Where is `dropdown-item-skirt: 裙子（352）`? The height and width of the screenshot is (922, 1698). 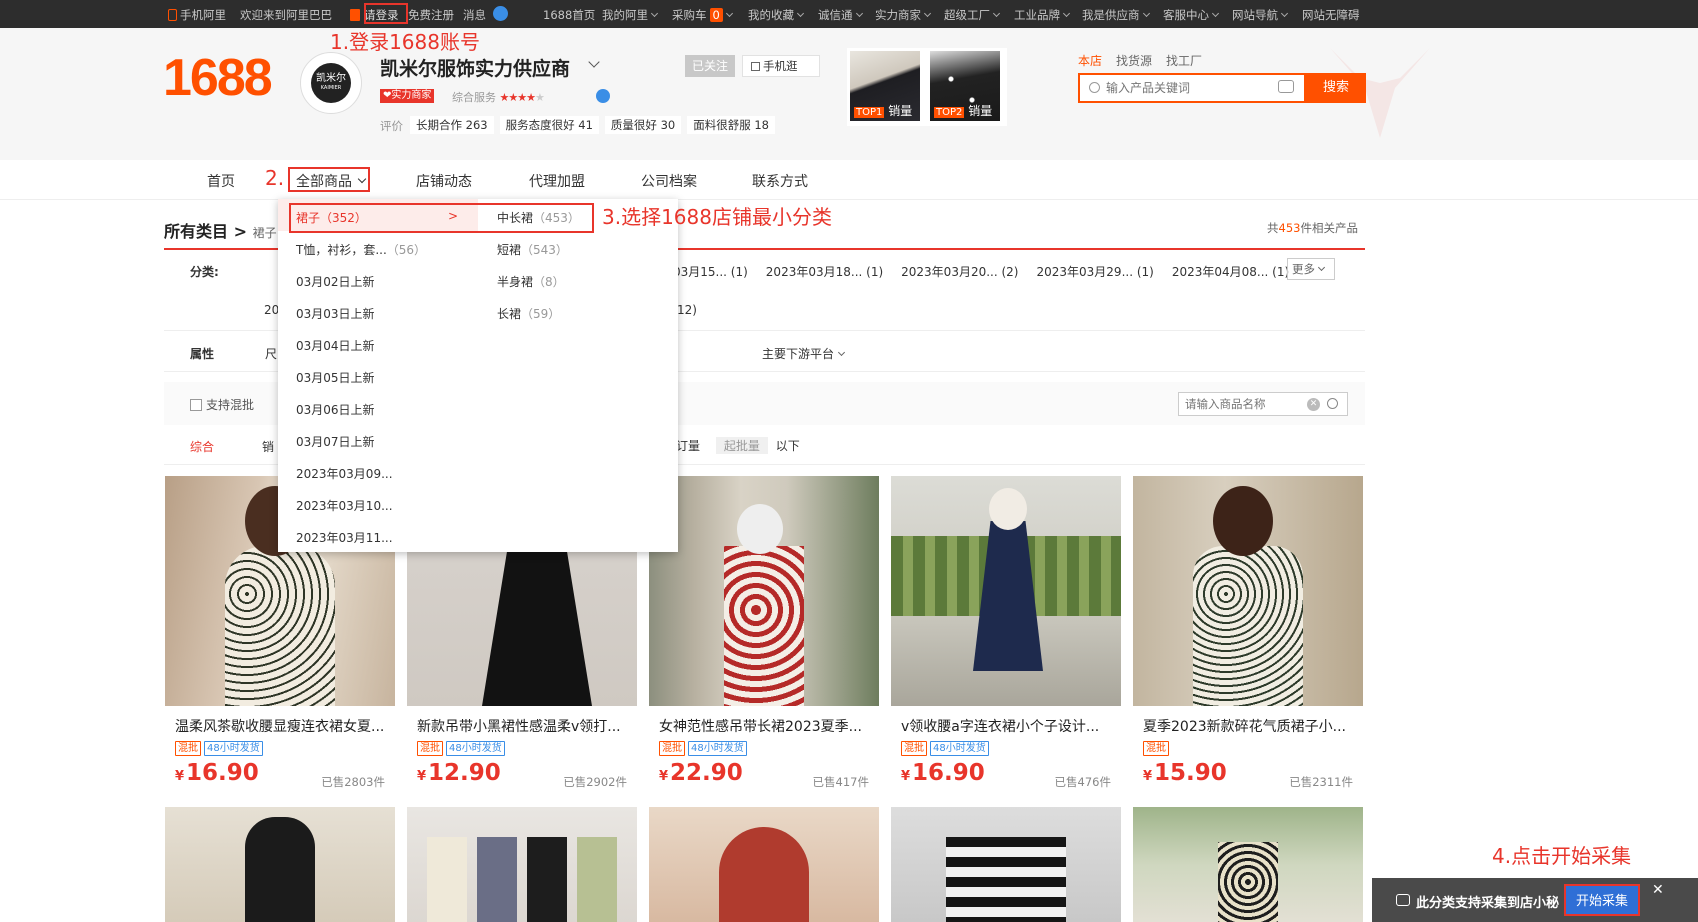 dropdown-item-skirt: 裙子（352） is located at coordinates (331, 217).